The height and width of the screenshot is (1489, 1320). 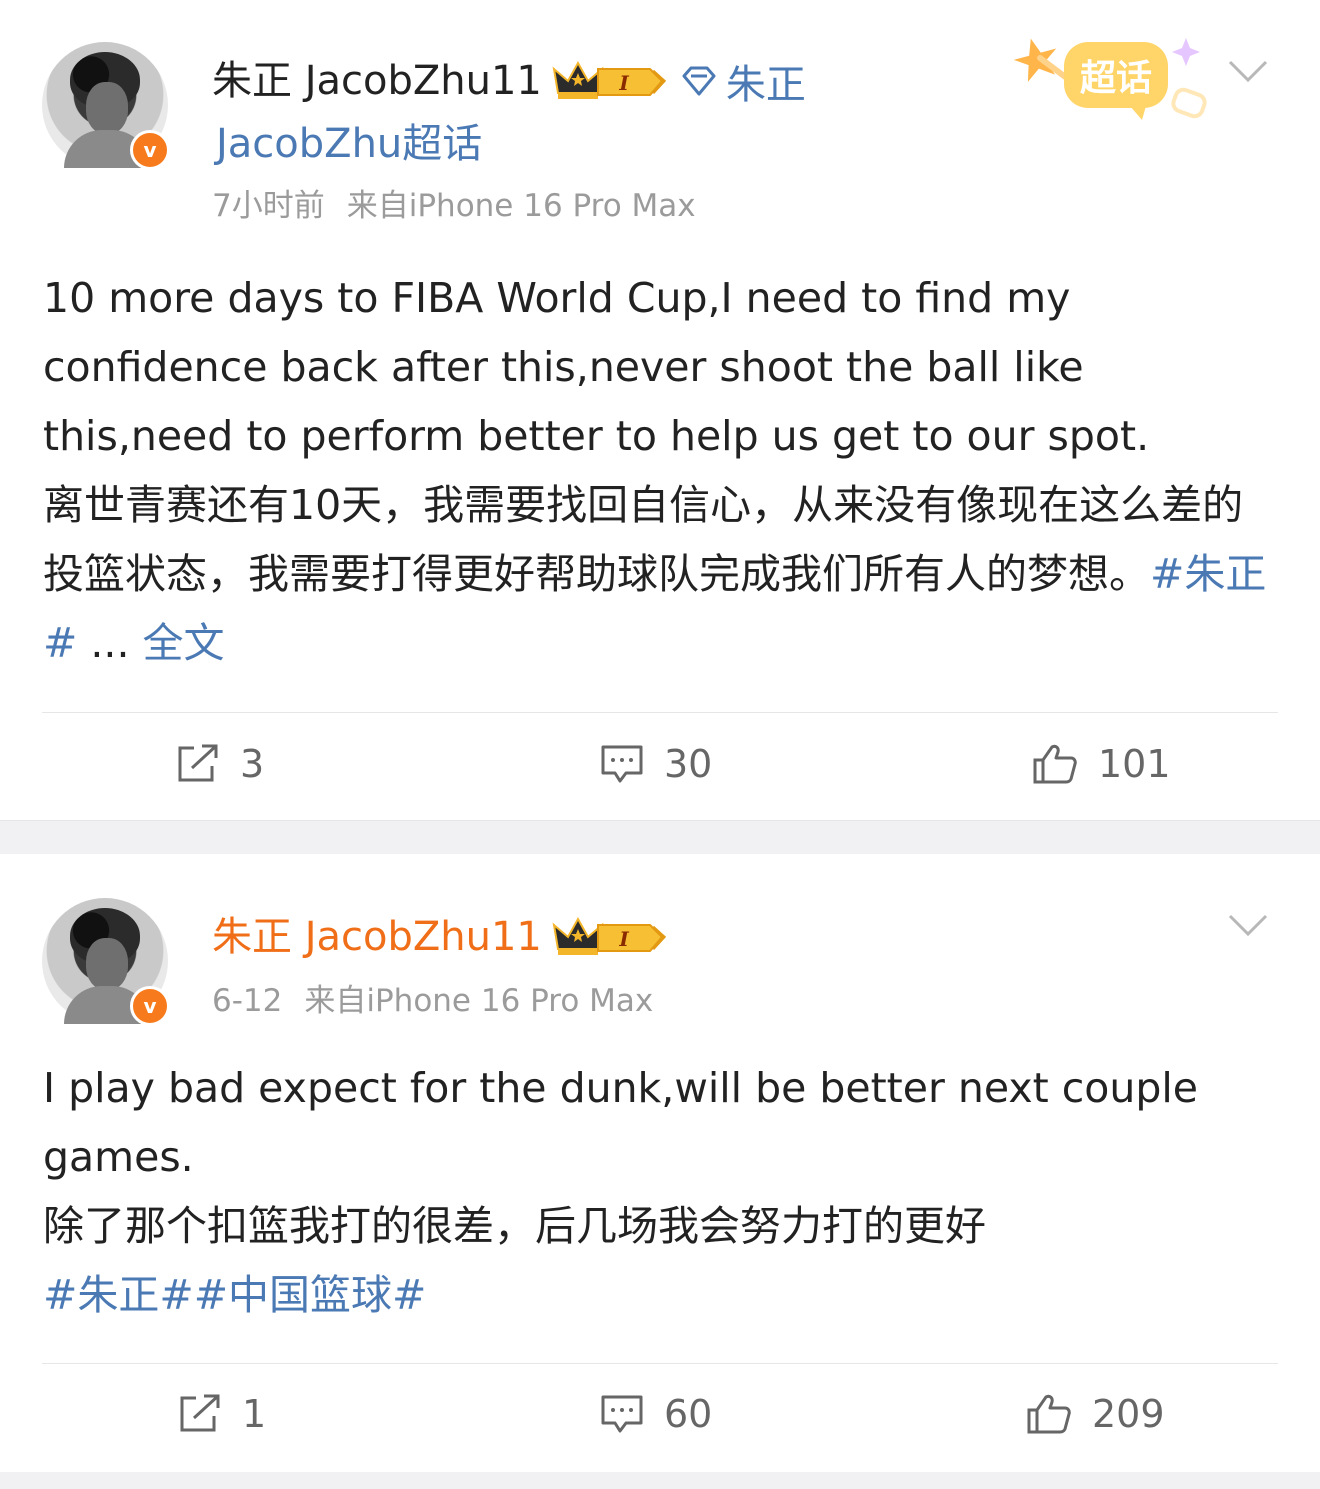 I want to click on post-separator, so click(x=660, y=838).